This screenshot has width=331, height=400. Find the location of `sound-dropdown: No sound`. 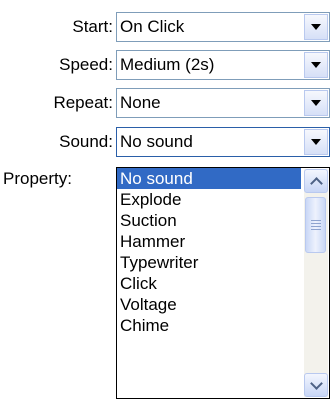

sound-dropdown: No sound is located at coordinates (223, 142).